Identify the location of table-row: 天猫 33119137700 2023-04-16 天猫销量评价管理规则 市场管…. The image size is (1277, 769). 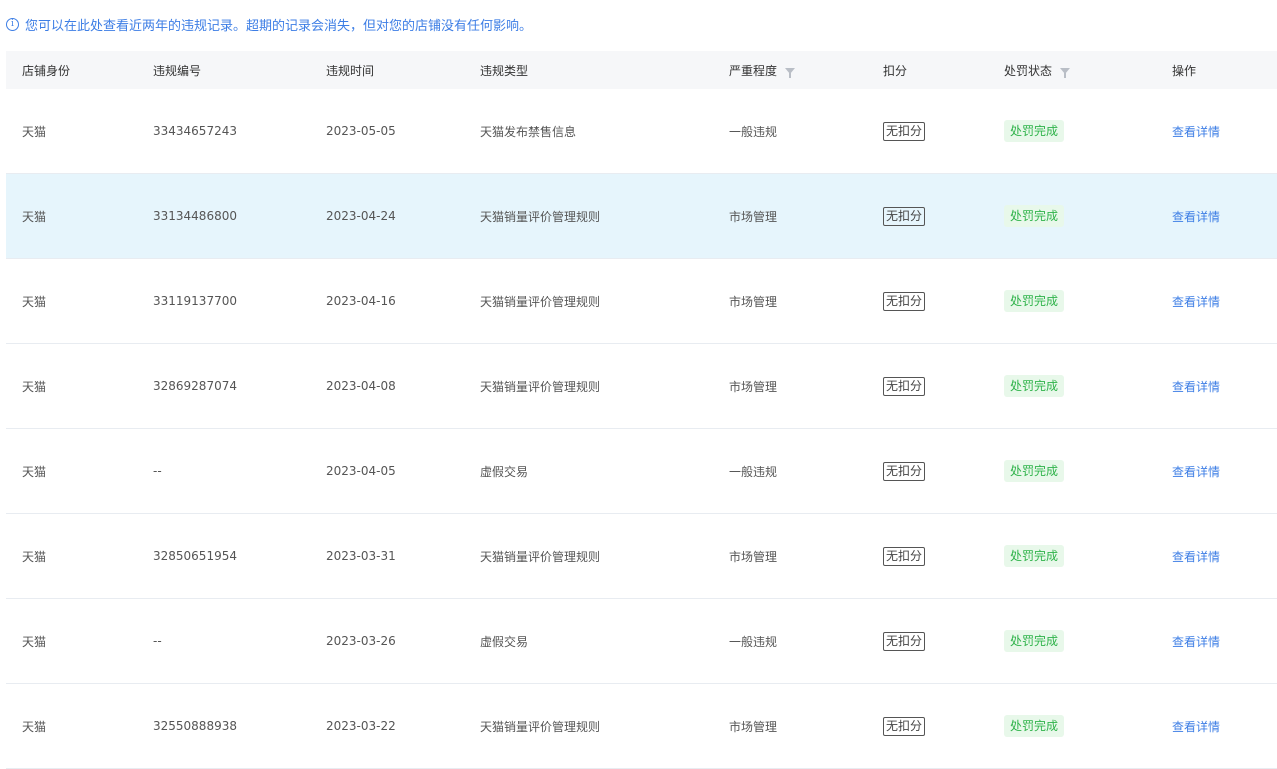
(641, 301).